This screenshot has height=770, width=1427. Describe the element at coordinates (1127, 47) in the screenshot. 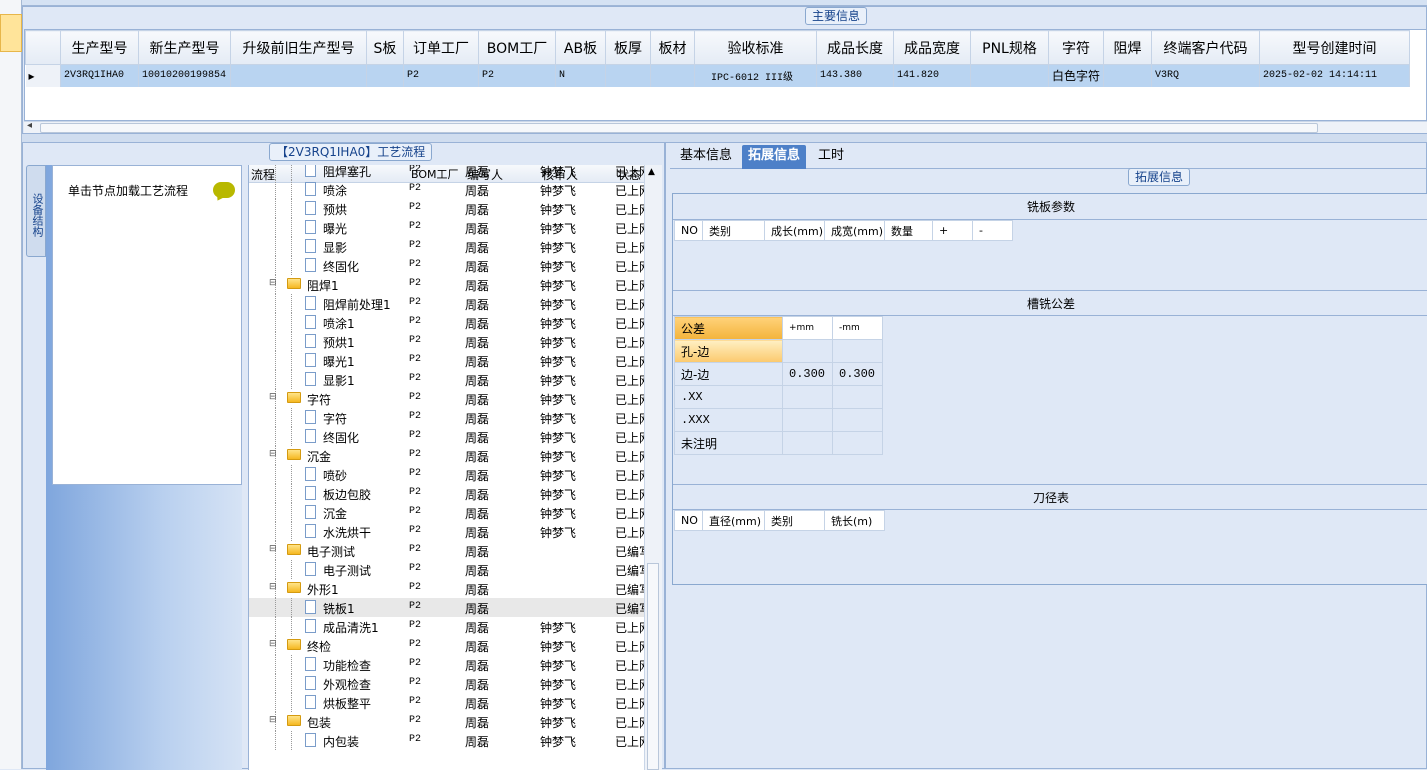

I see `col-header: 阻焊` at that location.